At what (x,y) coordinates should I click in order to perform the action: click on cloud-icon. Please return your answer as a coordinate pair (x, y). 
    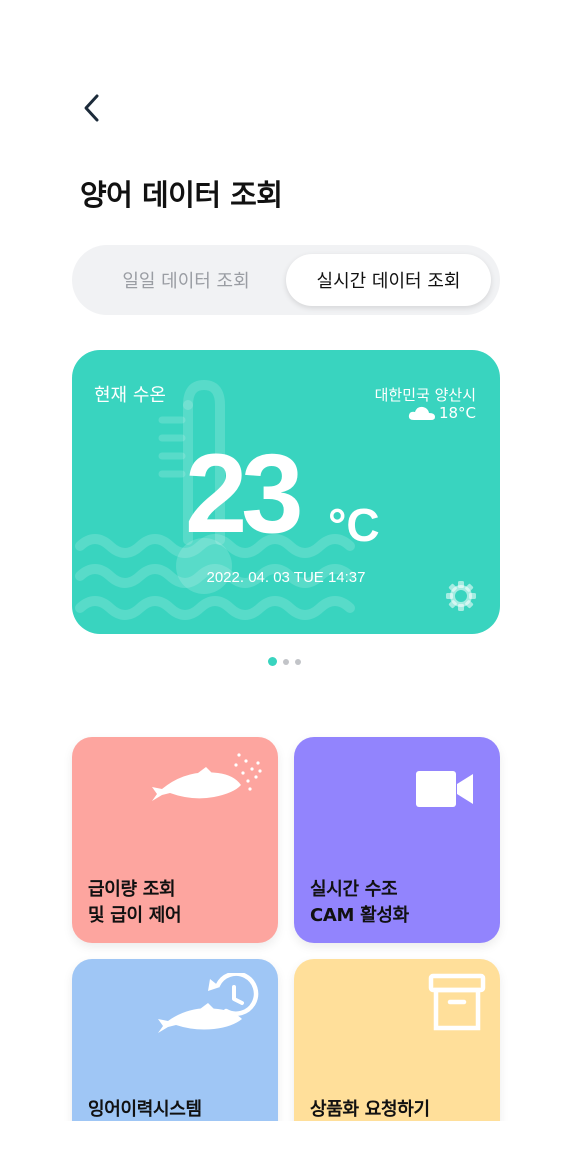
    Looking at the image, I should click on (421, 413).